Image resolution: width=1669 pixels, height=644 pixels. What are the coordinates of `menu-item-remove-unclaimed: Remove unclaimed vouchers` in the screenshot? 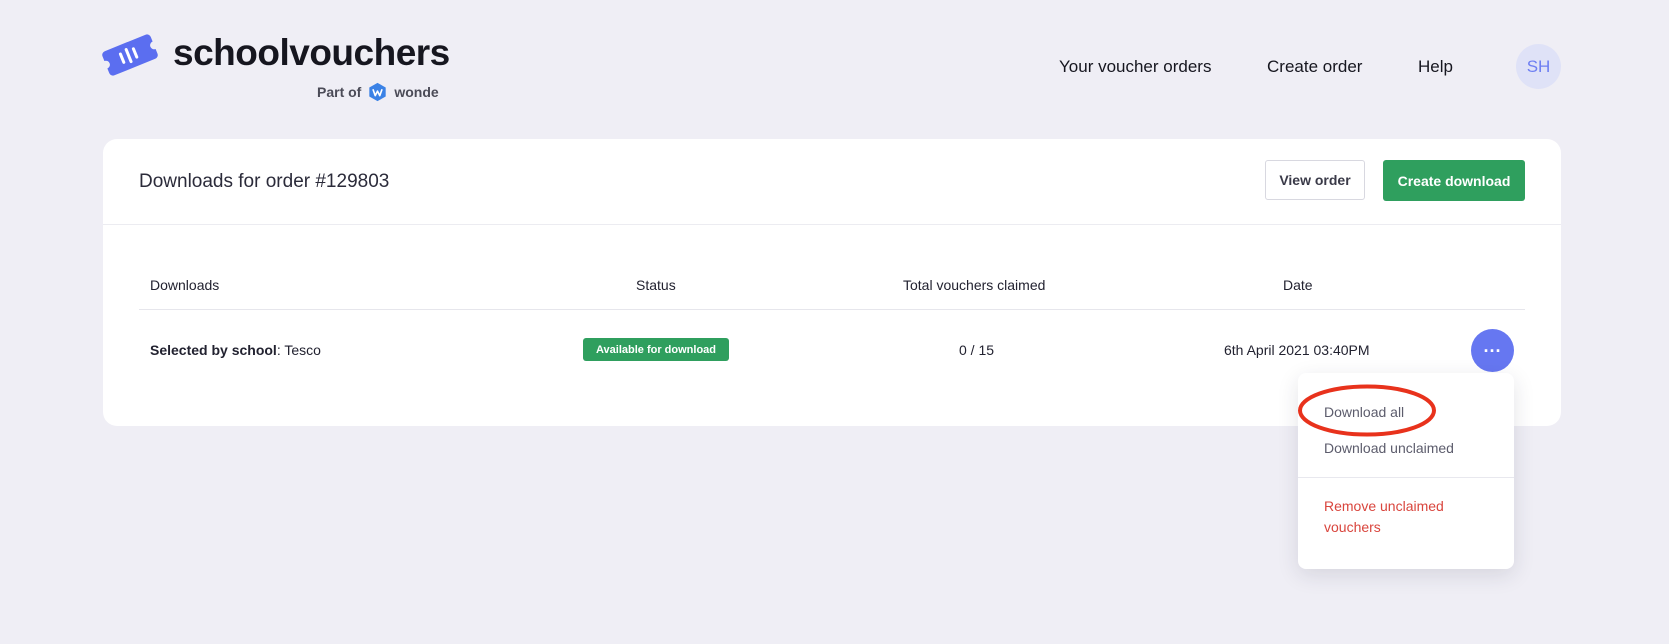 It's located at (1409, 517).